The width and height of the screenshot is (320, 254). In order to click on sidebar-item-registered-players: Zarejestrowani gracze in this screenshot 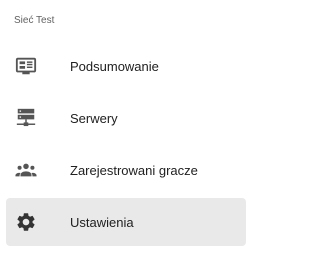, I will do `click(126, 170)`.